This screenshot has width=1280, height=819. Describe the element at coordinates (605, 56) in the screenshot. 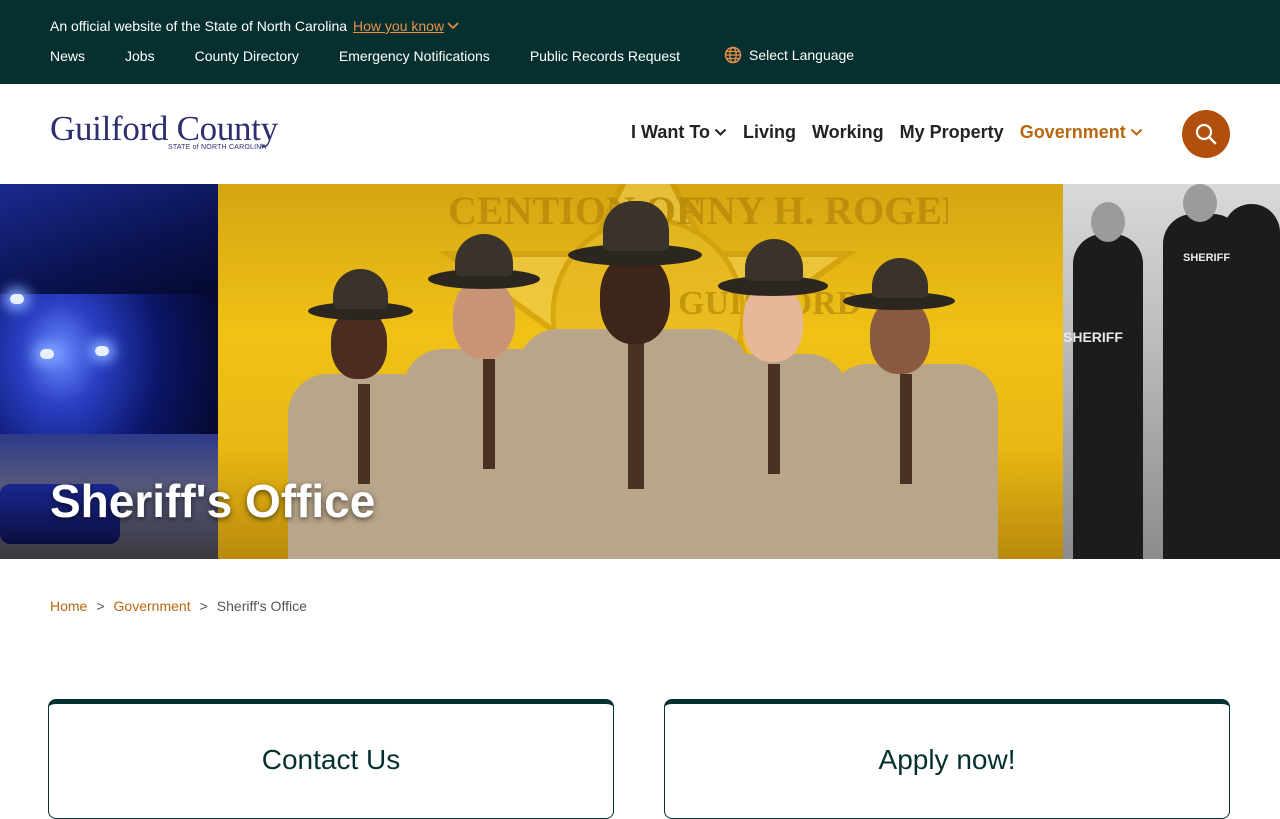

I see `util-link-public-records-request: Public Records Request` at that location.